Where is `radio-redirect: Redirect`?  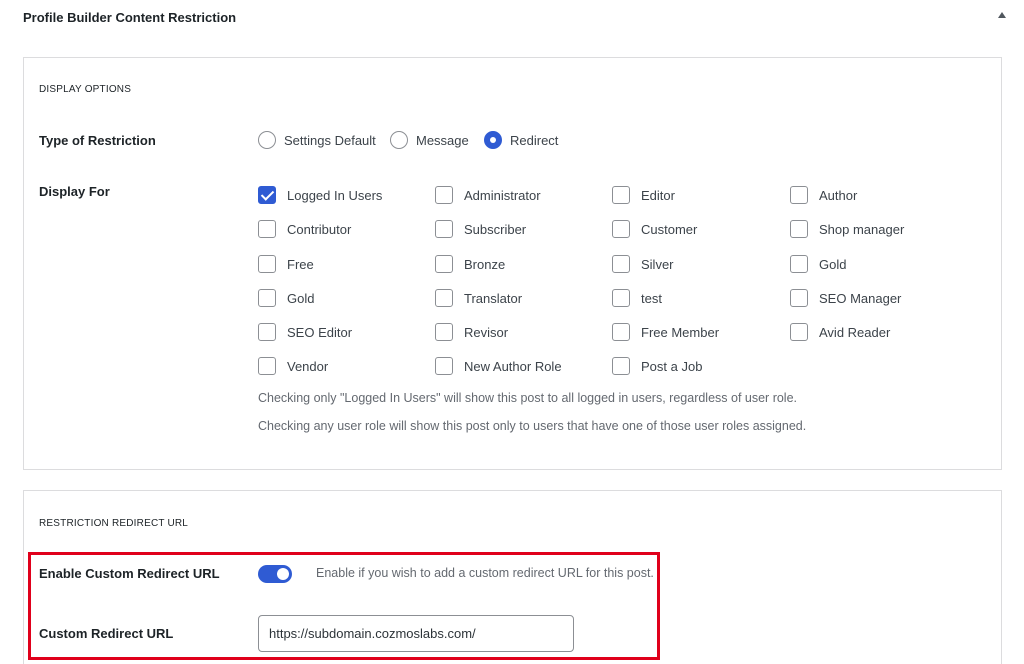
radio-redirect: Redirect is located at coordinates (521, 140).